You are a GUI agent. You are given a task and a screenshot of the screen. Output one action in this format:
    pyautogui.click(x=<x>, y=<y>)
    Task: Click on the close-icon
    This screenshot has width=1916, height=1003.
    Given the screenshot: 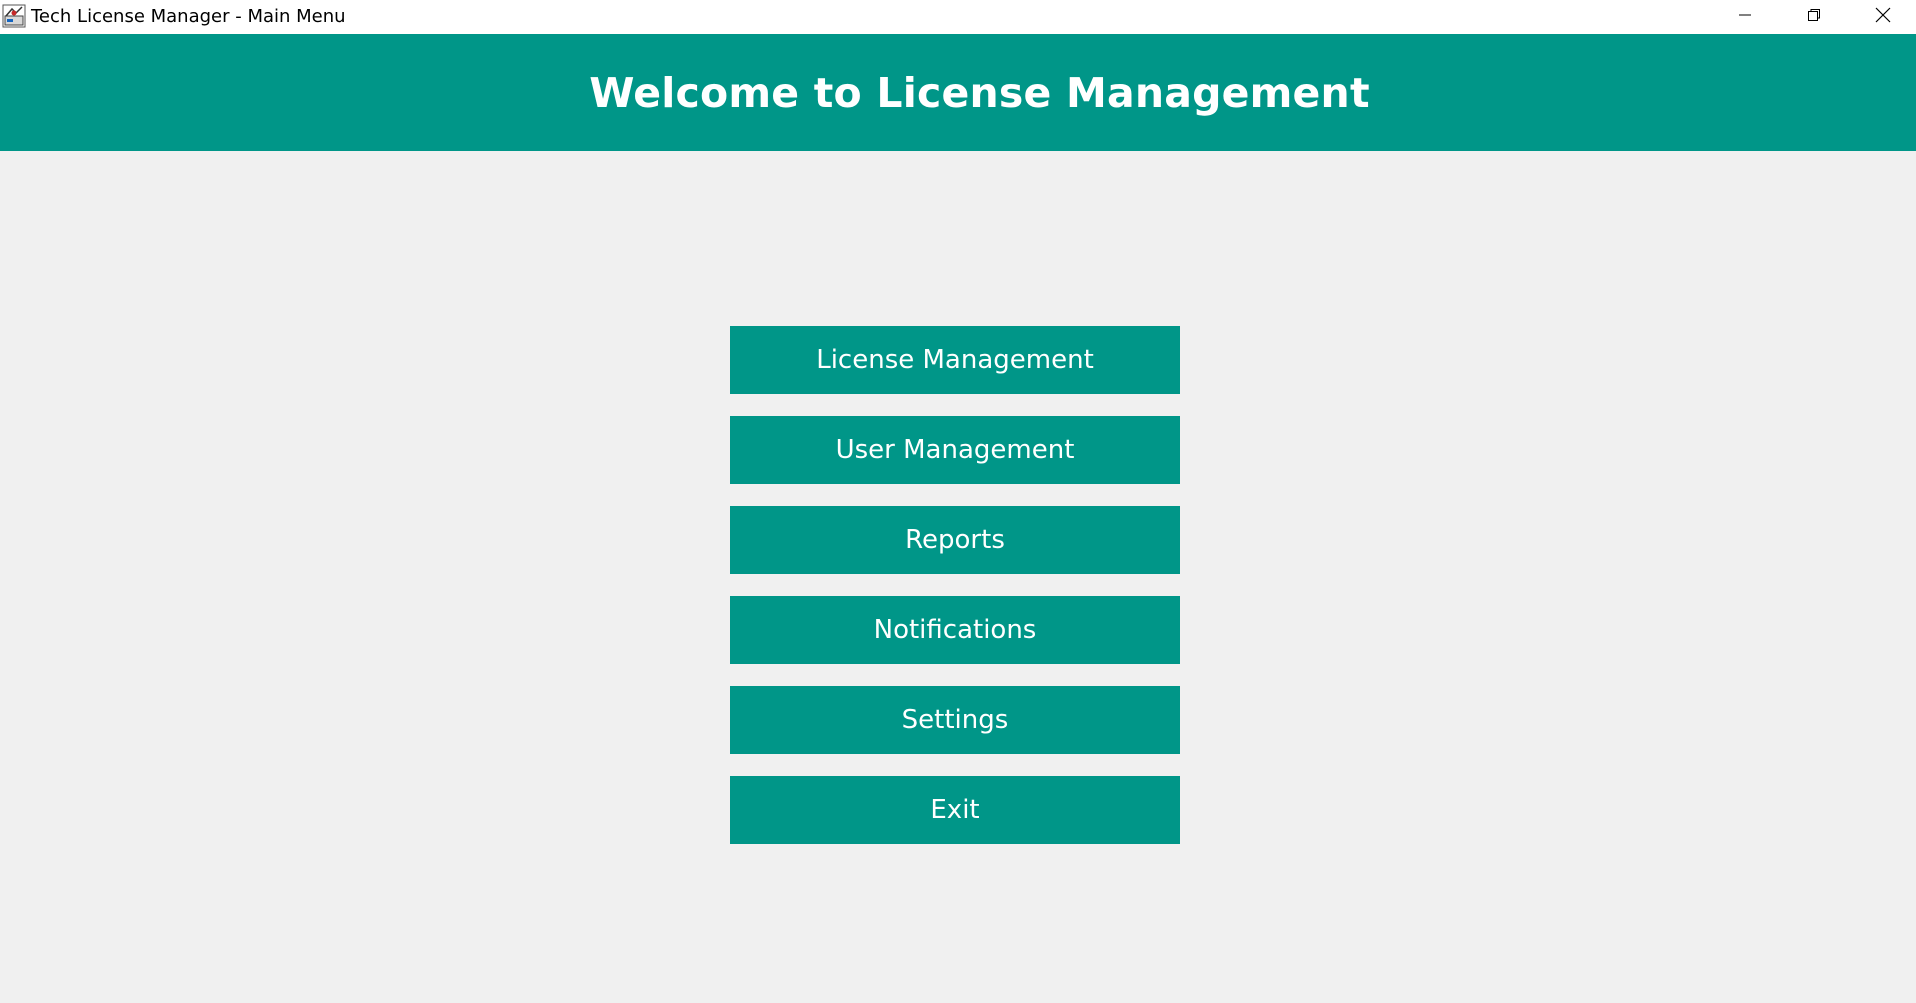 What is the action you would take?
    pyautogui.click(x=1883, y=17)
    